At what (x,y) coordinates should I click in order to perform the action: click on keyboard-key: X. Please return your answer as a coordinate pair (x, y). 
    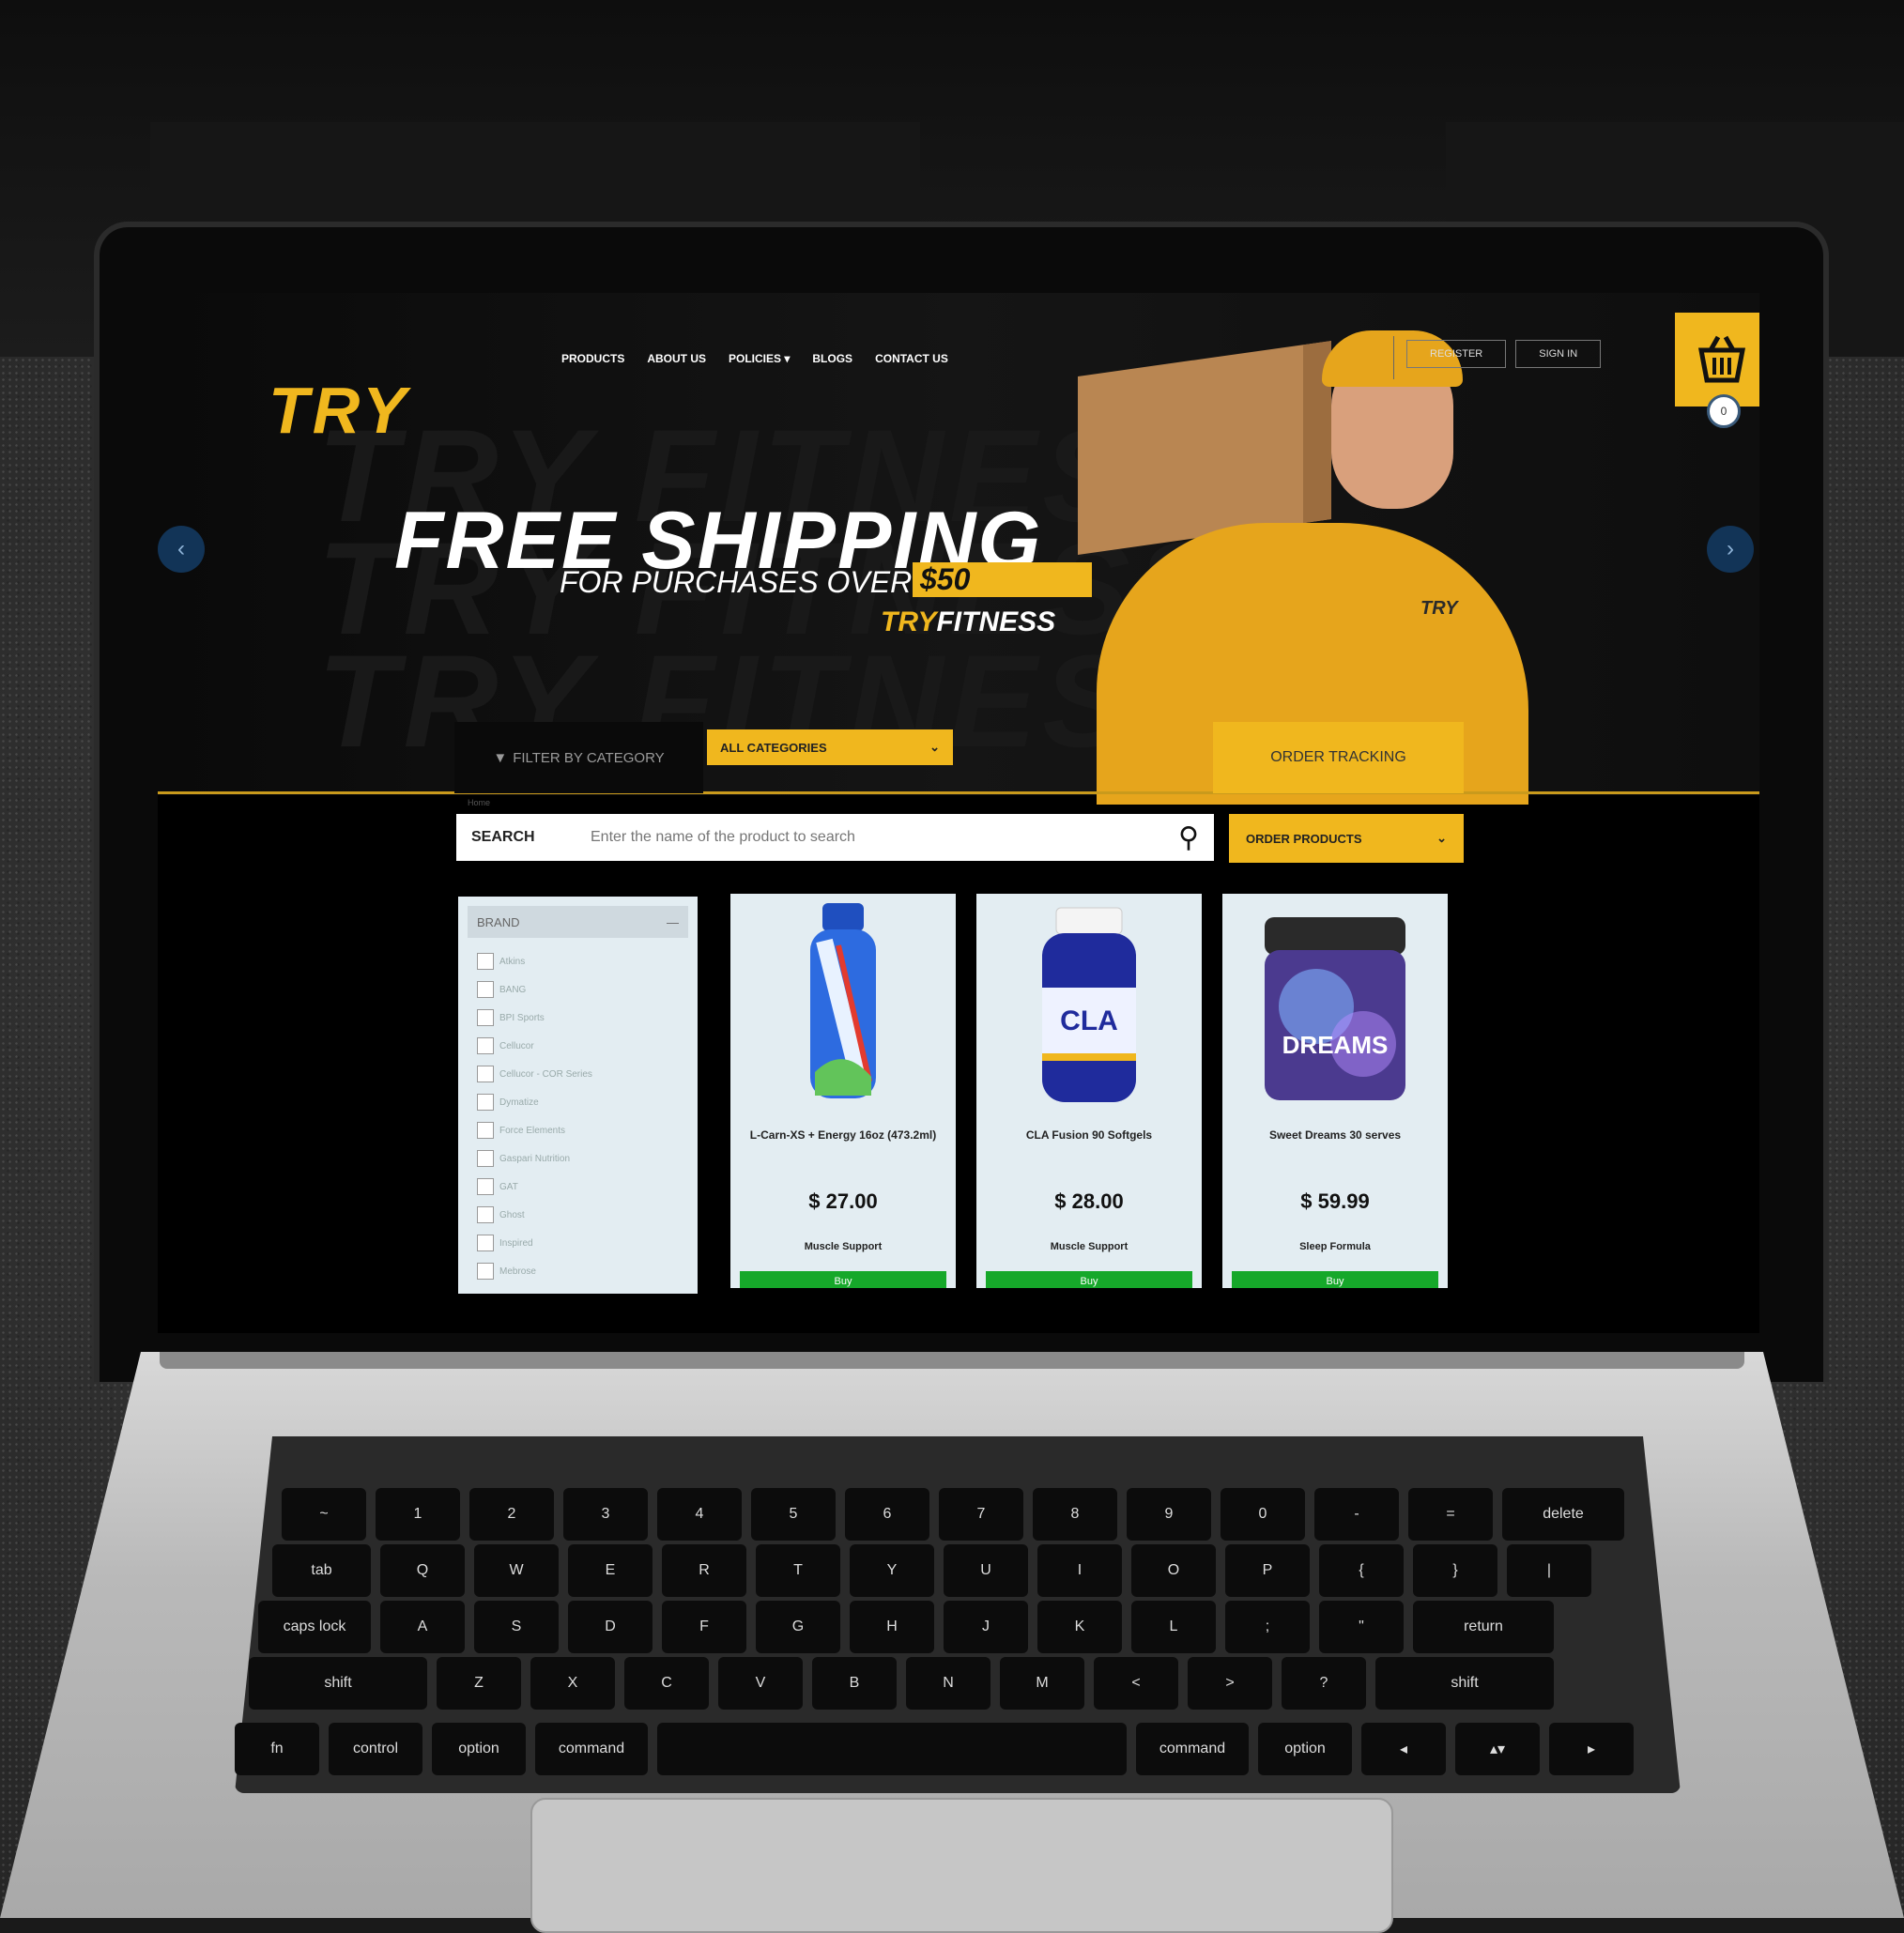
    Looking at the image, I should click on (572, 1683).